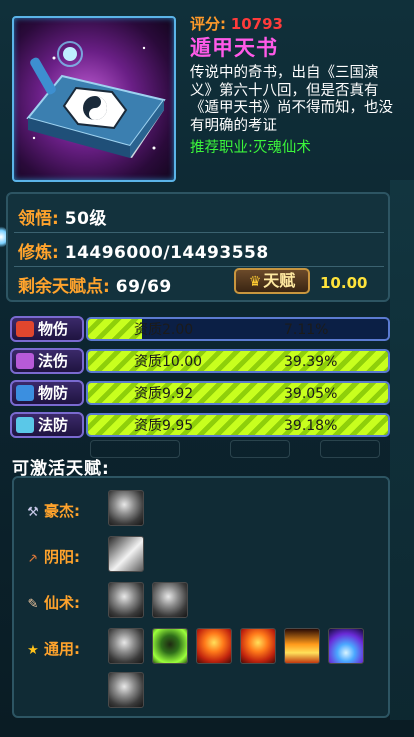 Image resolution: width=414 pixels, height=737 pixels. I want to click on comprehension-value: 50级, so click(85, 219).